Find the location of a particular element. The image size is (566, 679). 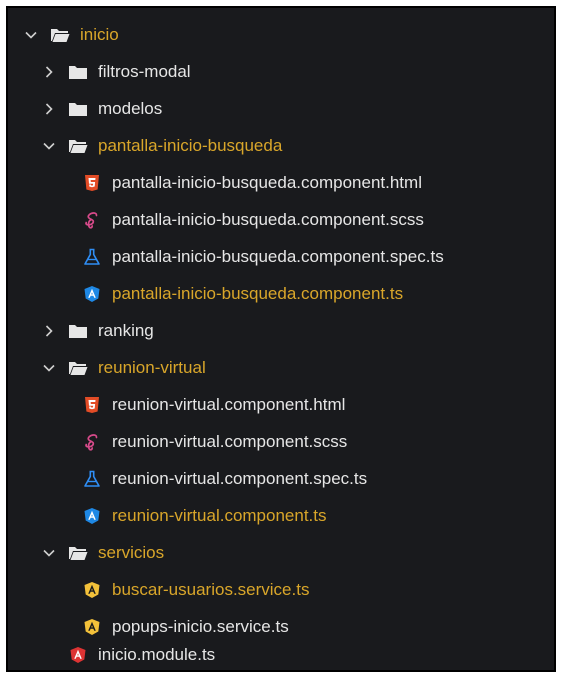

tree-item-label: inicio is located at coordinates (99, 34).